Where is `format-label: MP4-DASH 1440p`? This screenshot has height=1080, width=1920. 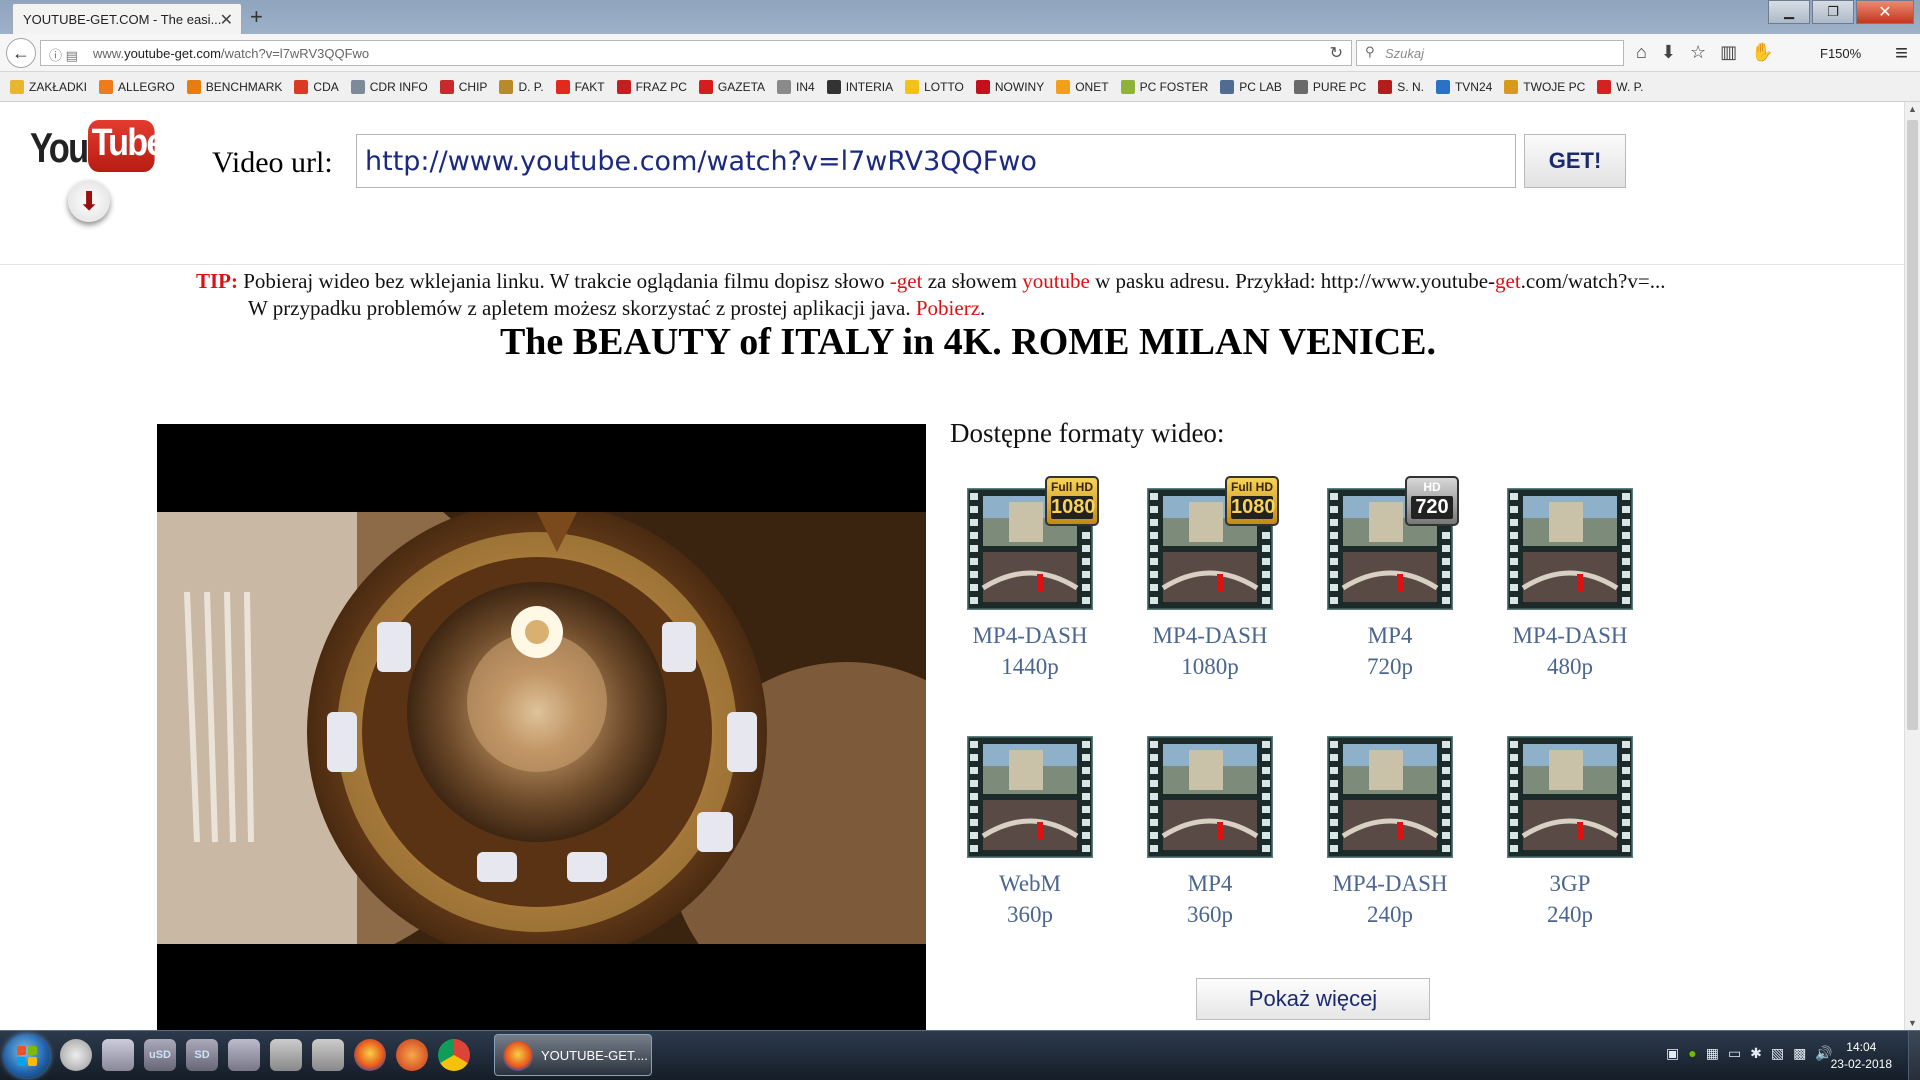
format-label: MP4-DASH 1440p is located at coordinates (1030, 651).